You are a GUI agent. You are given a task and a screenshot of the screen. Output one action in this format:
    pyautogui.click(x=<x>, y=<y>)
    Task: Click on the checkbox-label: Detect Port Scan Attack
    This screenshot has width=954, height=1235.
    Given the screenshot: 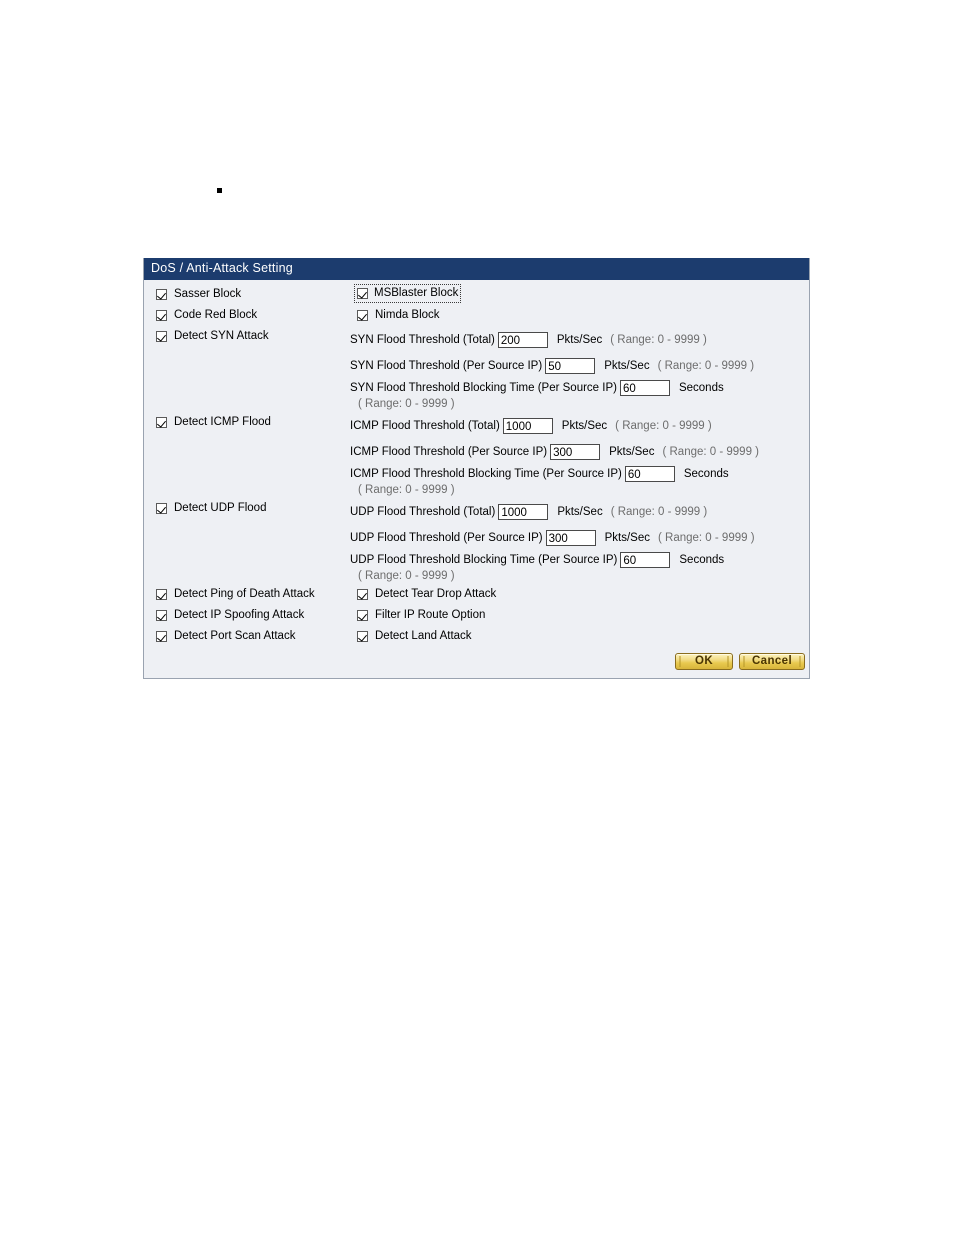 What is the action you would take?
    pyautogui.click(x=235, y=636)
    